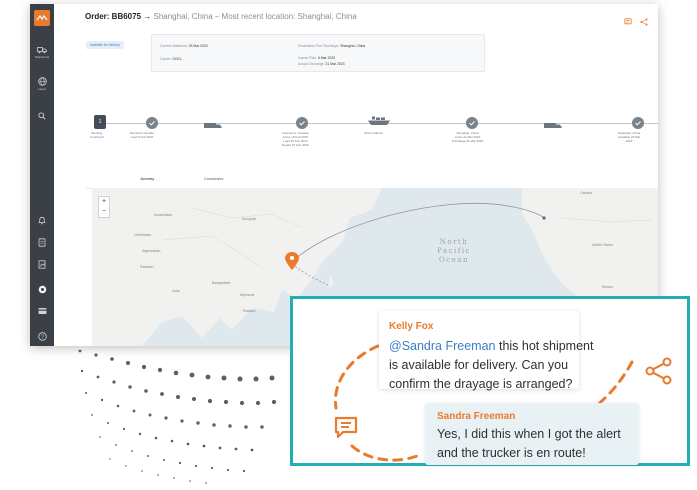 Image resolution: width=697 pixels, height=490 pixels. What do you see at coordinates (372, 180) in the screenshot?
I see `detail-tabs: Journey Containers` at bounding box center [372, 180].